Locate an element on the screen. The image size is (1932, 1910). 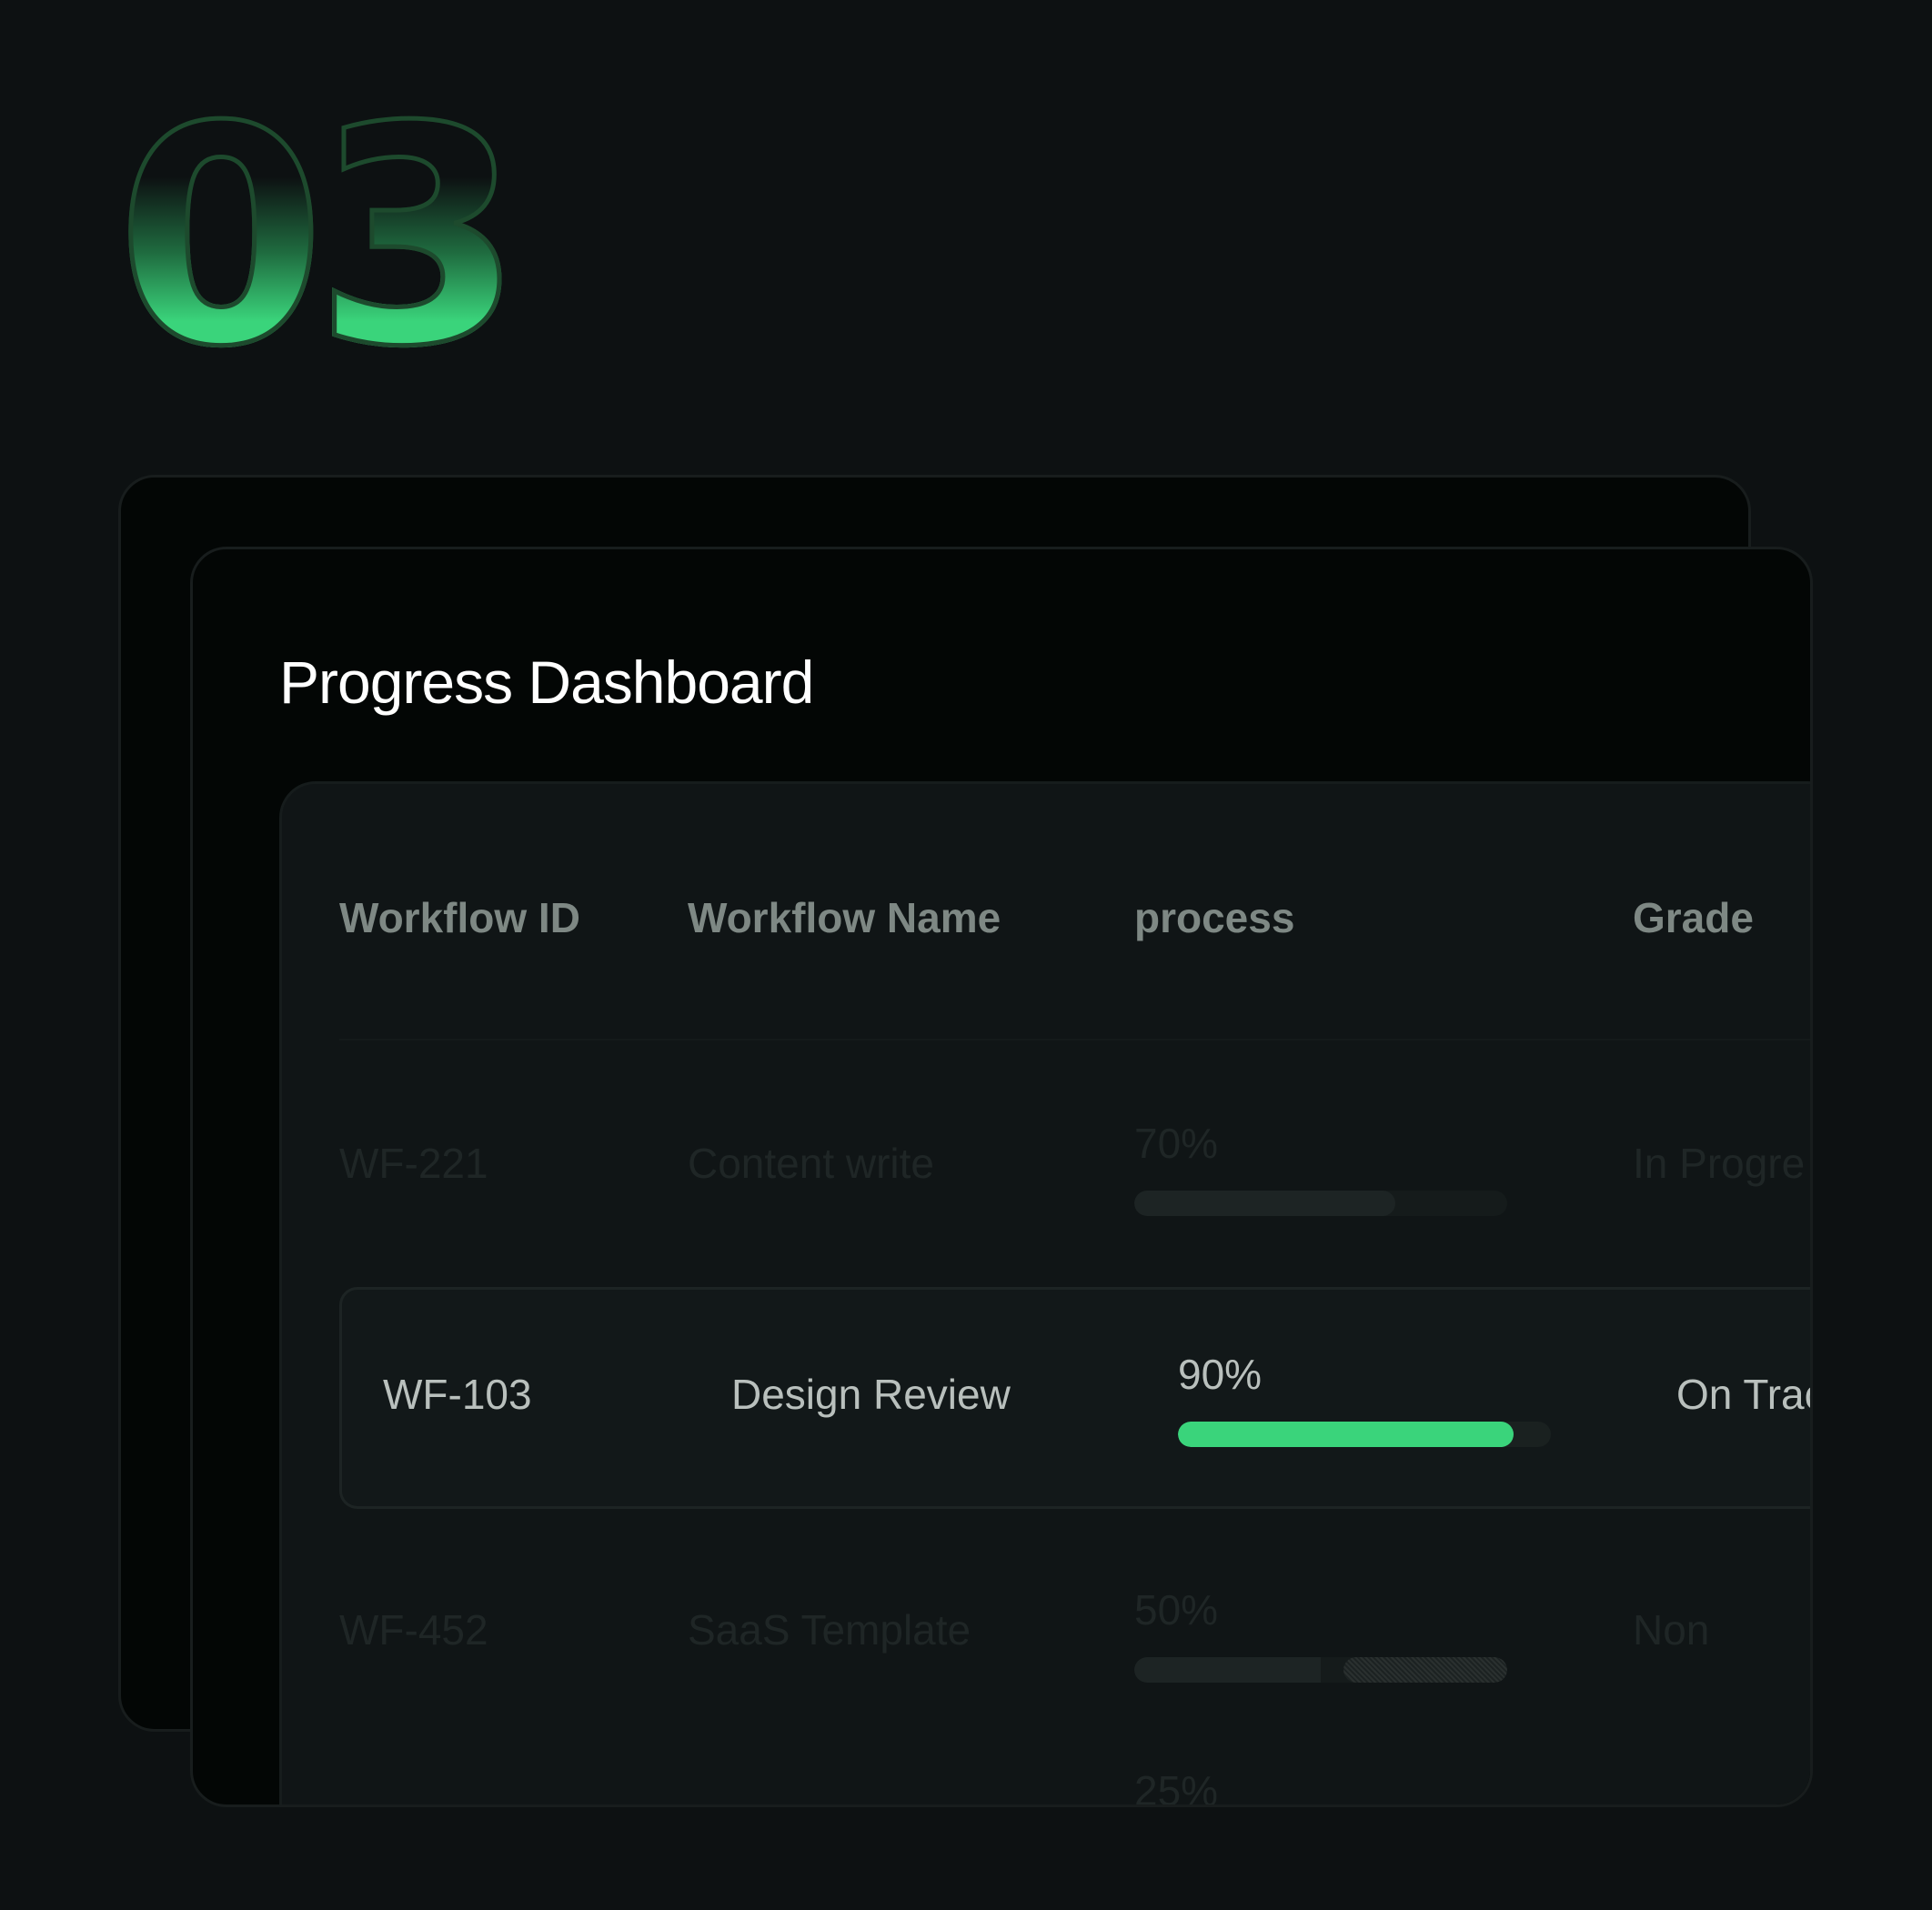
step-number: 03 is located at coordinates (319, 237).